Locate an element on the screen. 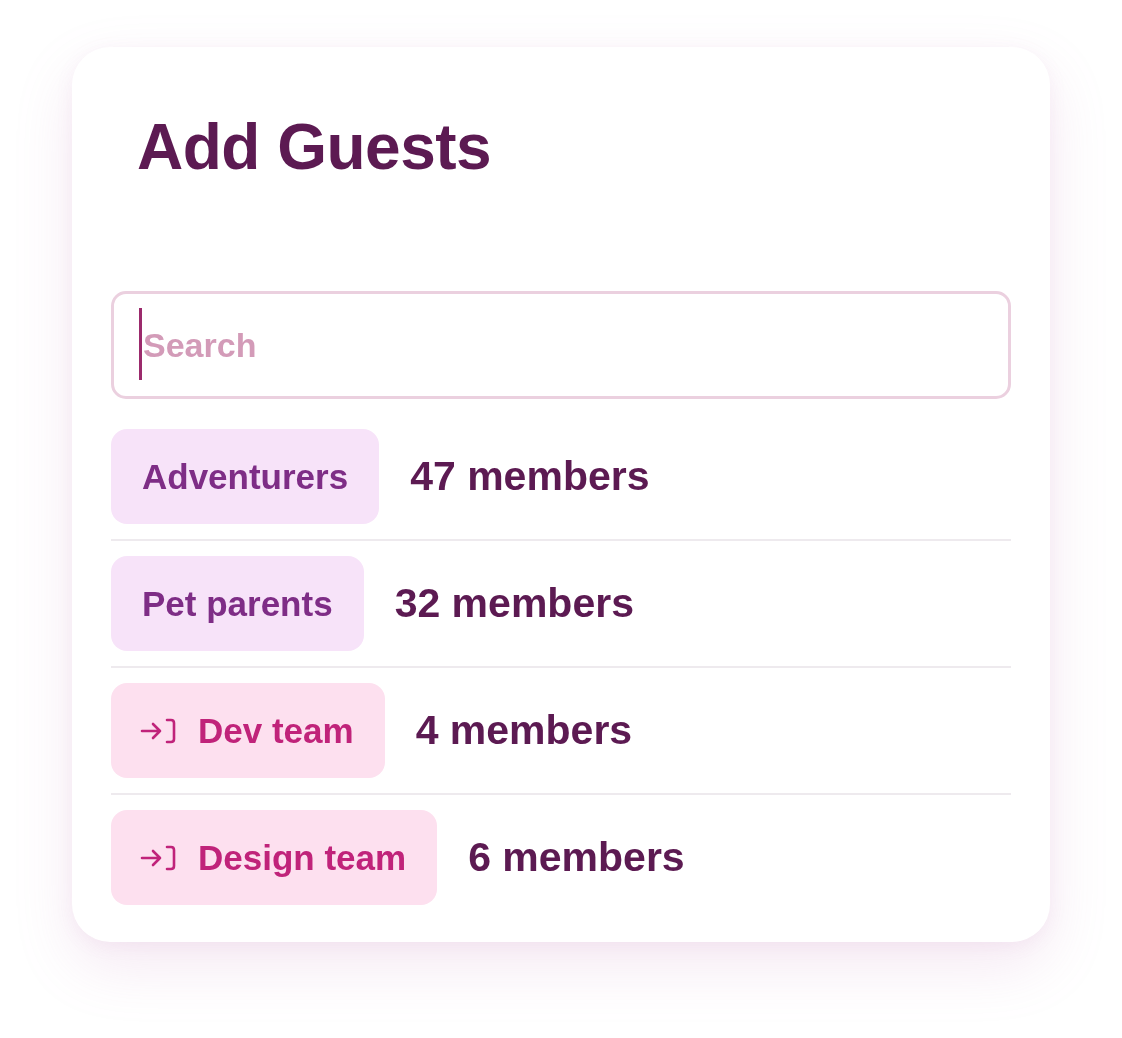 This screenshot has height=1038, width=1122. text-cursor-icon is located at coordinates (140, 344).